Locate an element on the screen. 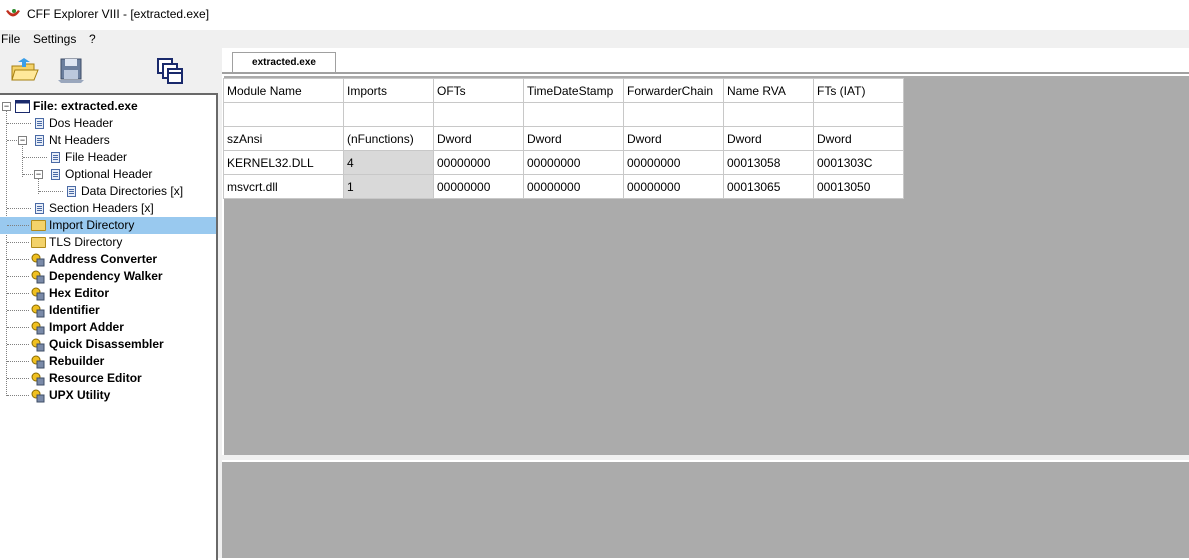  tree-item-root: − File: extracted.exe is located at coordinates (108, 106).